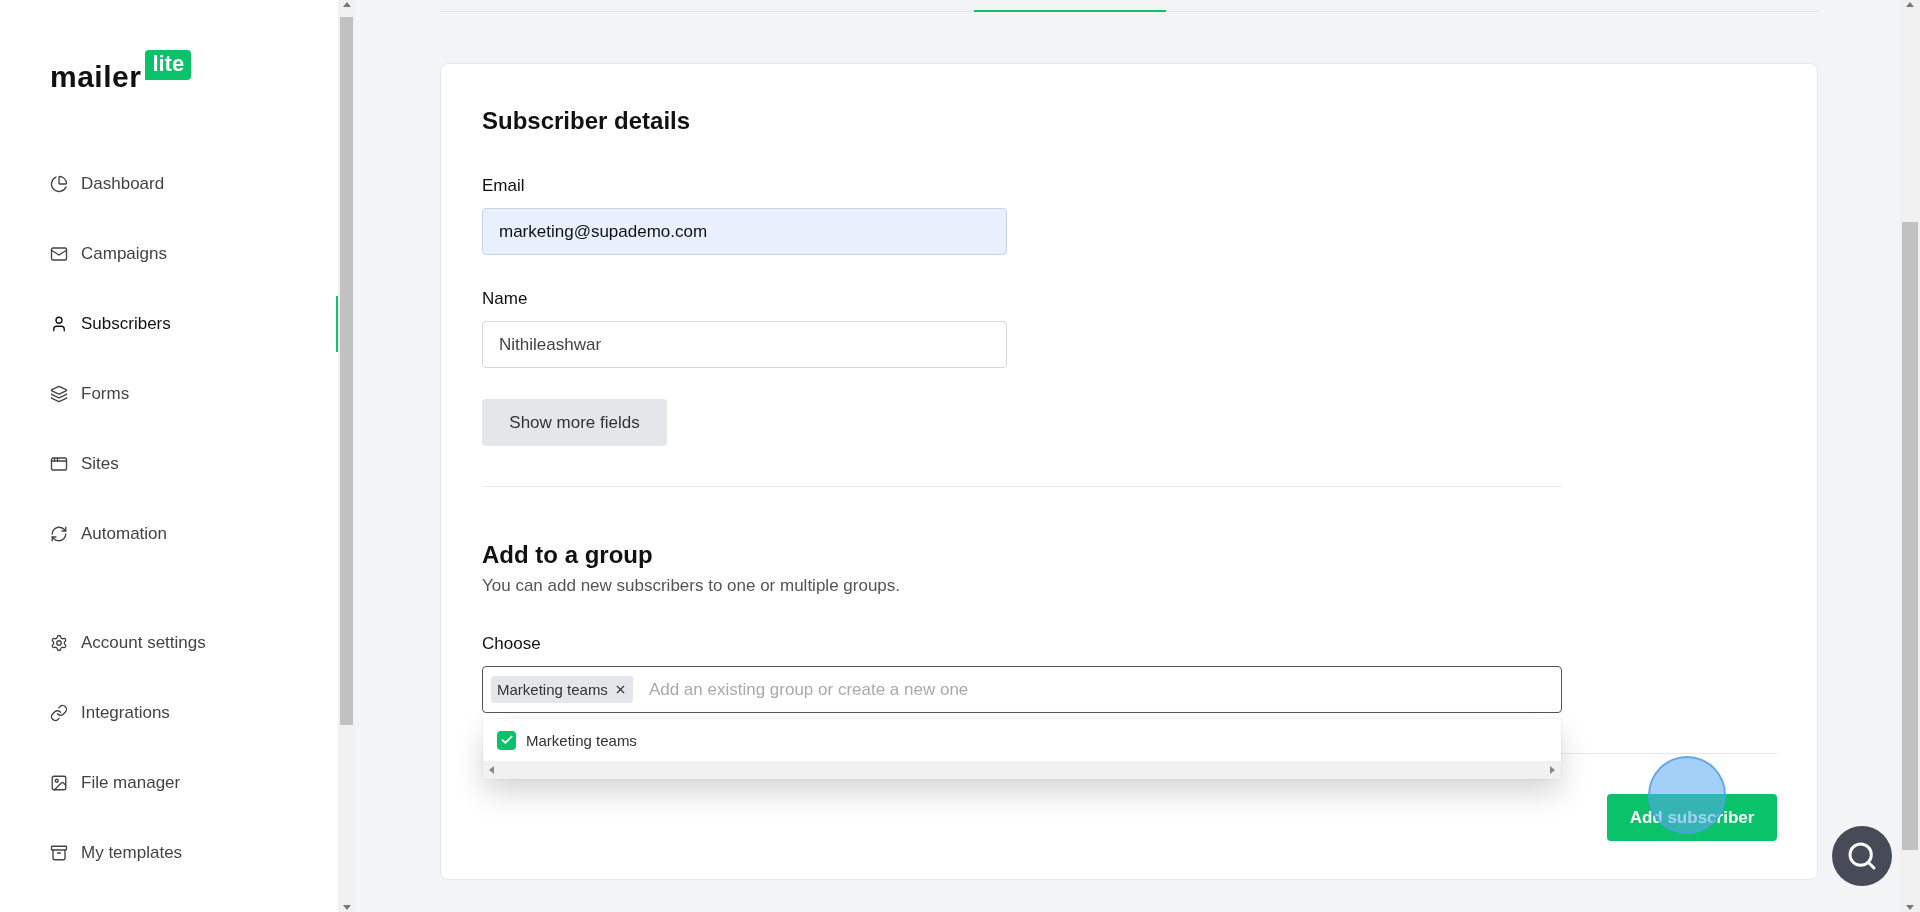 The width and height of the screenshot is (1920, 912). What do you see at coordinates (337, 324) in the screenshot?
I see `active-indicator` at bounding box center [337, 324].